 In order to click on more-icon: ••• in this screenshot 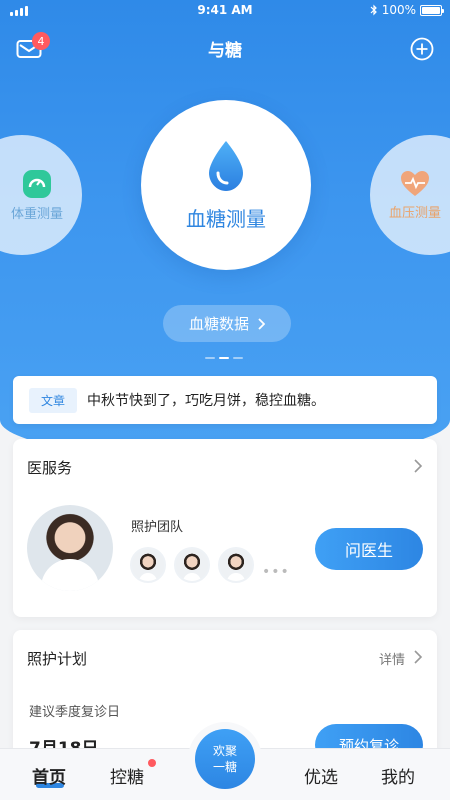, I will do `click(276, 572)`.